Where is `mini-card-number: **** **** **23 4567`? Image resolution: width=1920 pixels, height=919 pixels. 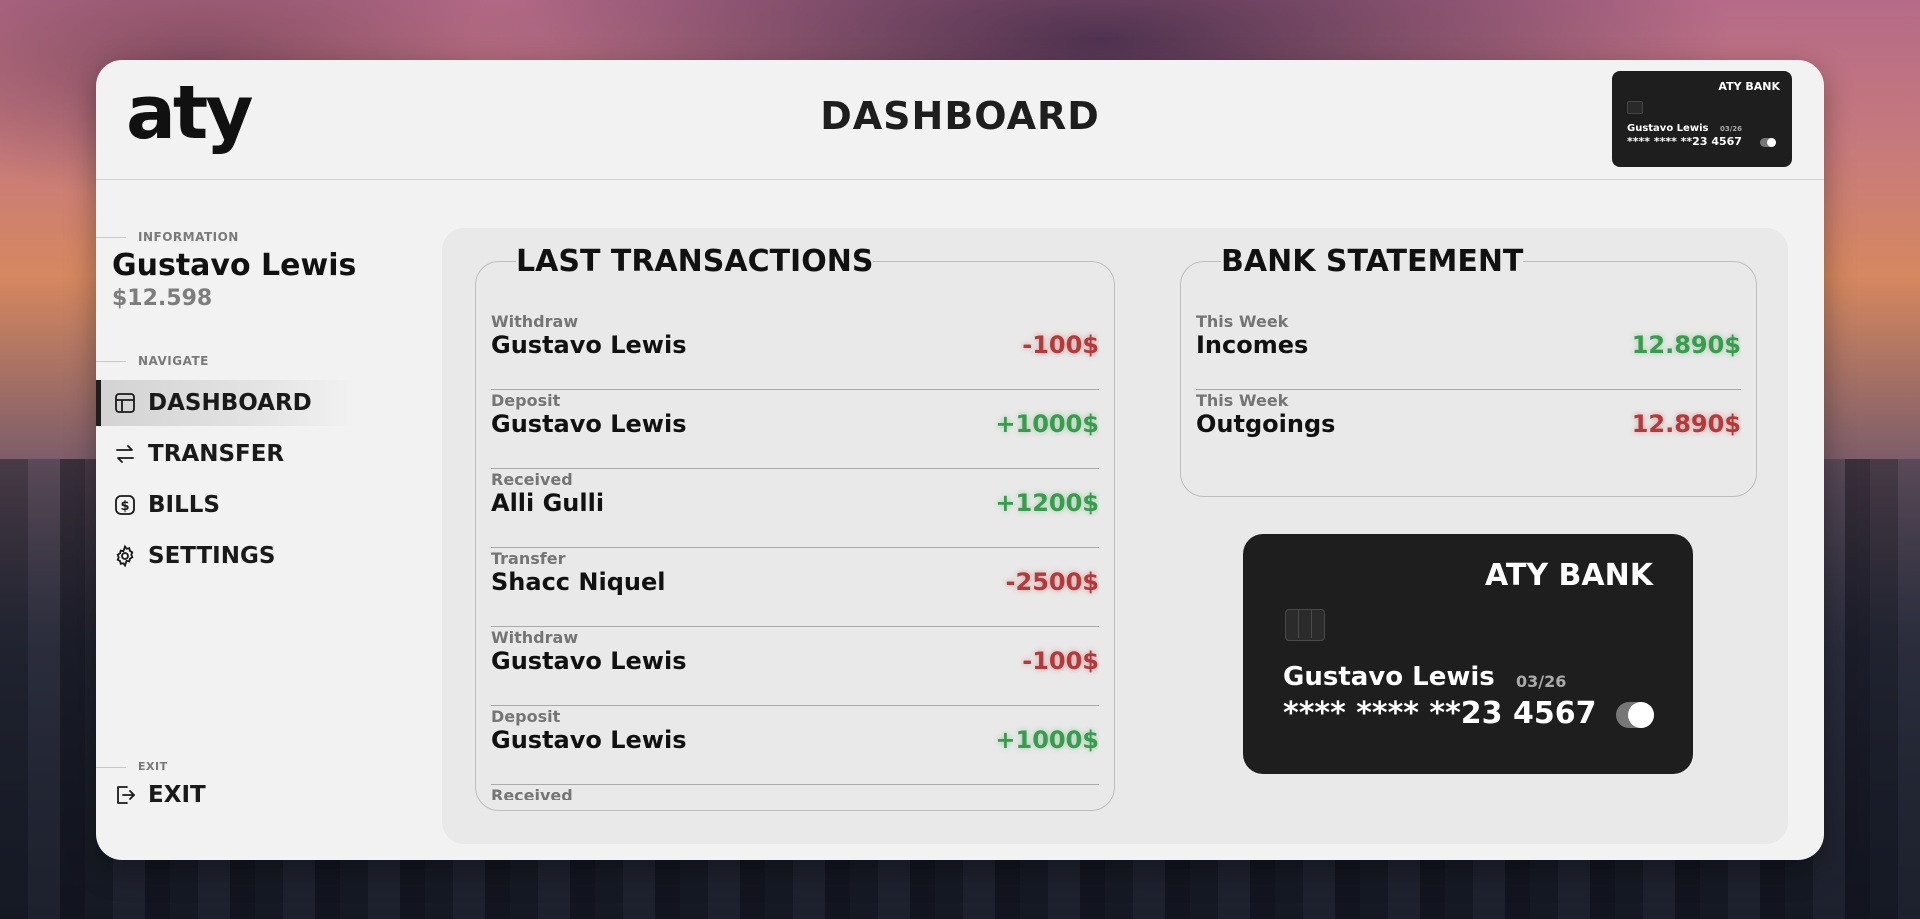 mini-card-number: **** **** **23 4567 is located at coordinates (1684, 141).